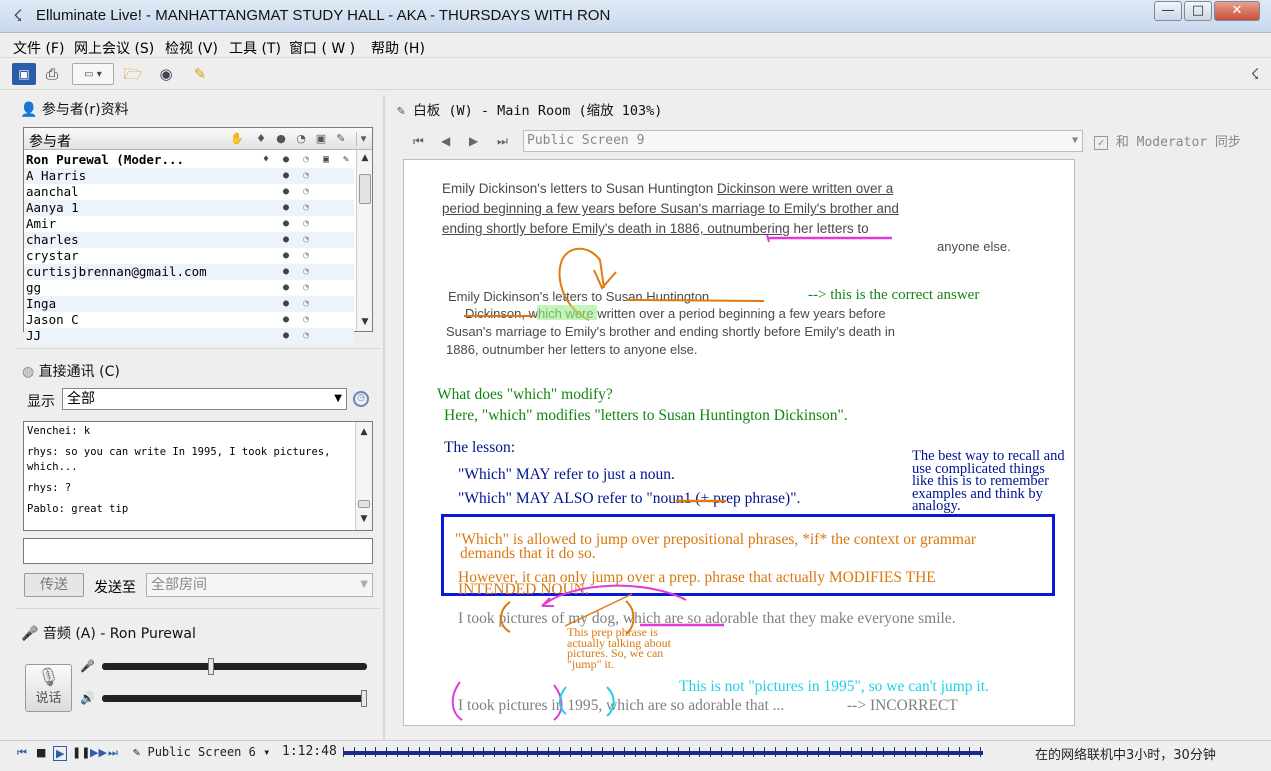 The width and height of the screenshot is (1271, 771). Describe the element at coordinates (191, 48) in the screenshot. I see `menu-view: 检视 (V)` at that location.